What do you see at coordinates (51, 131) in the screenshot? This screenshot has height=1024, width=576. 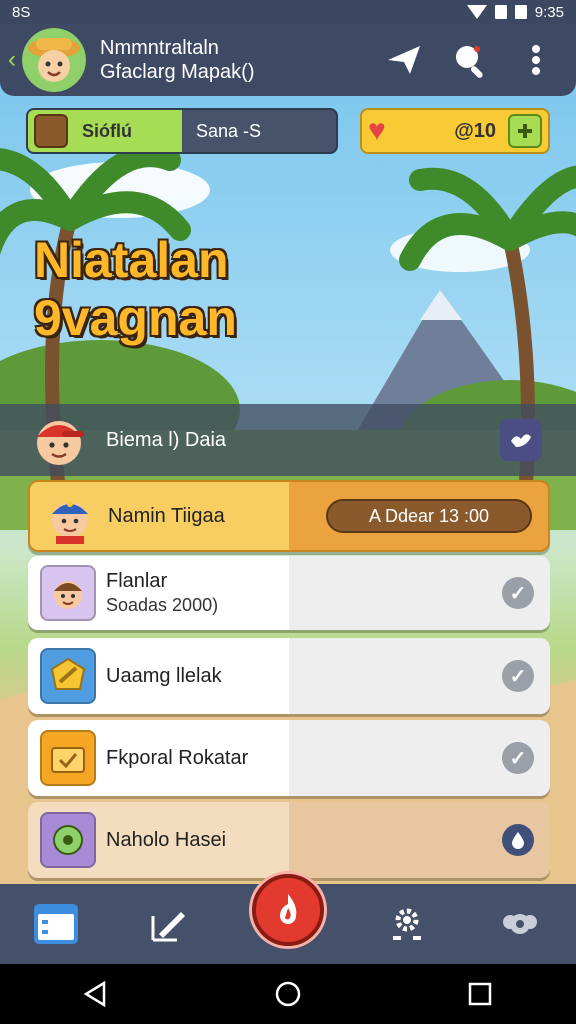 I see `chest-icon` at bounding box center [51, 131].